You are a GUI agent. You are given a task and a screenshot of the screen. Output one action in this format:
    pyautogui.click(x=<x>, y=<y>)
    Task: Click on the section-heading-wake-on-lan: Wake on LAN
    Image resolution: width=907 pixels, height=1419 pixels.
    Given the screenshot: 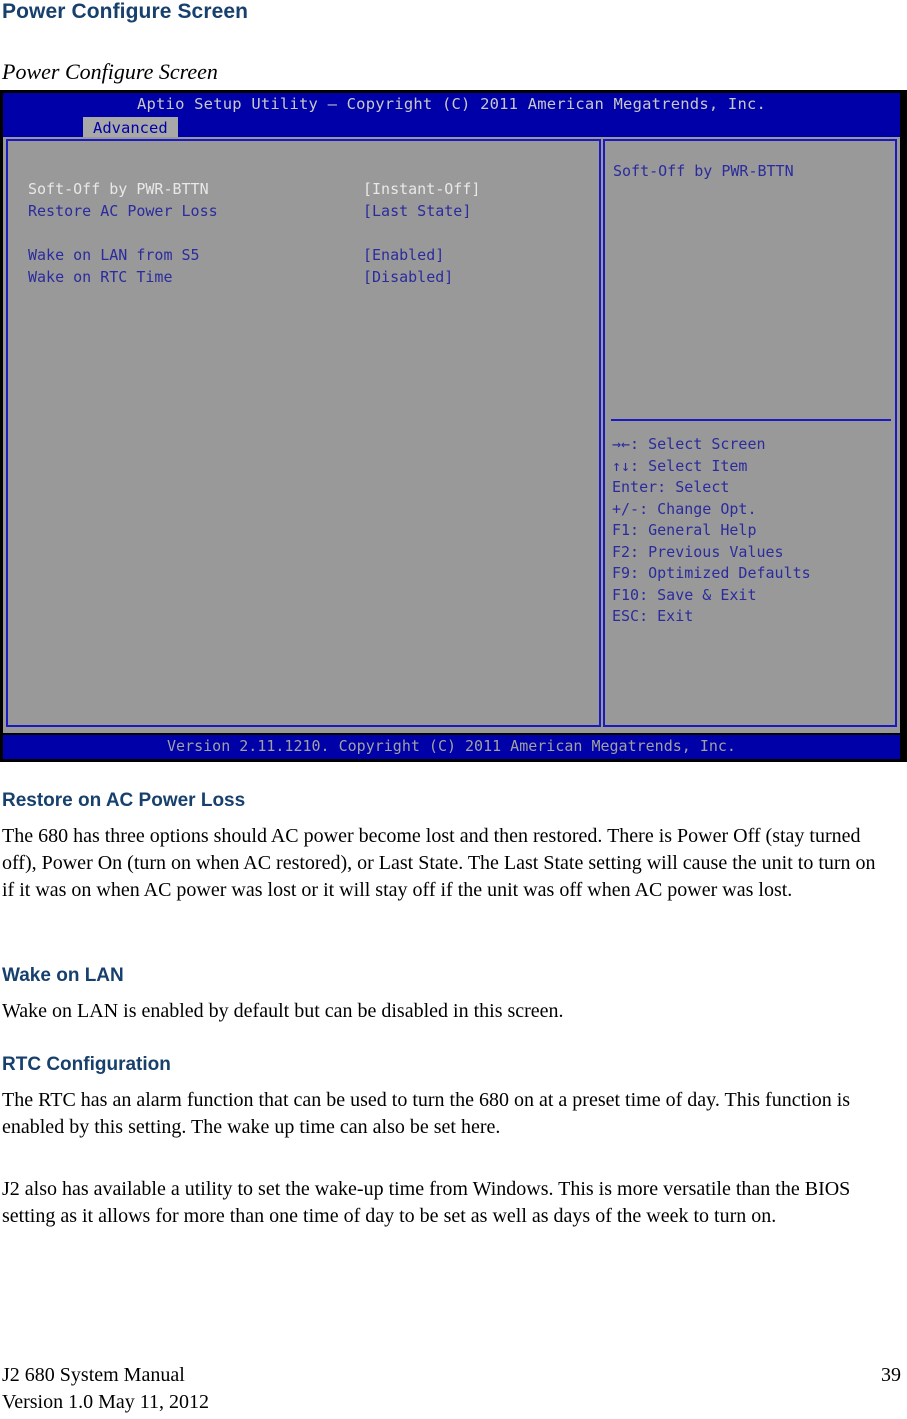 What is the action you would take?
    pyautogui.click(x=63, y=975)
    